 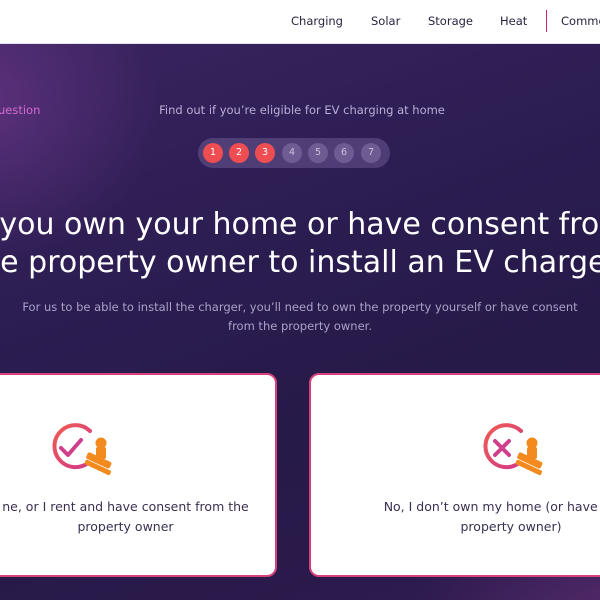 I want to click on option-yes-line-1: ne, or I rent and have consent from the, so click(x=125, y=506).